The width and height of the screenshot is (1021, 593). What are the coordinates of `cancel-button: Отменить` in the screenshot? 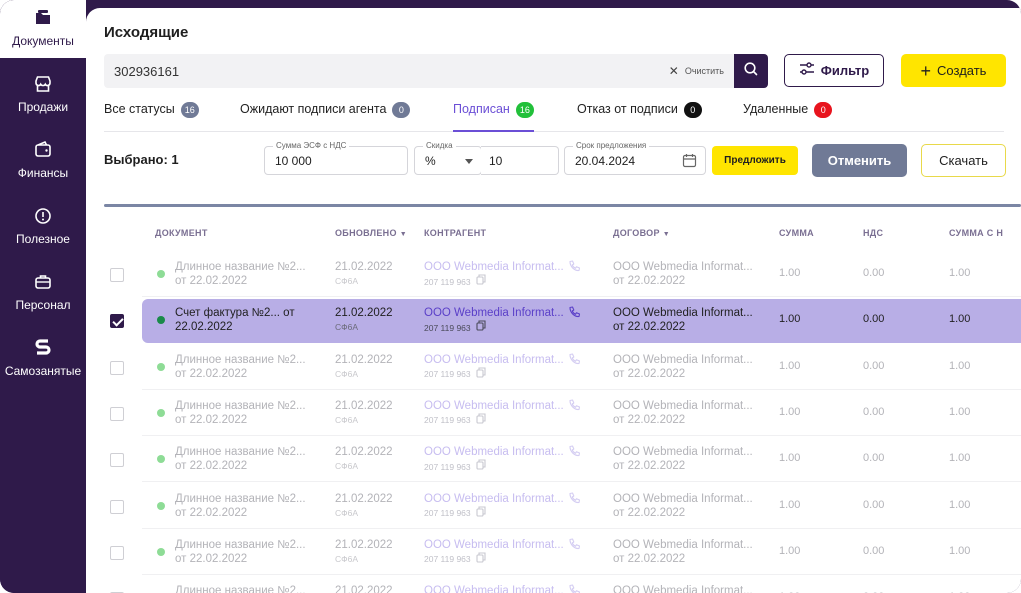 It's located at (859, 160).